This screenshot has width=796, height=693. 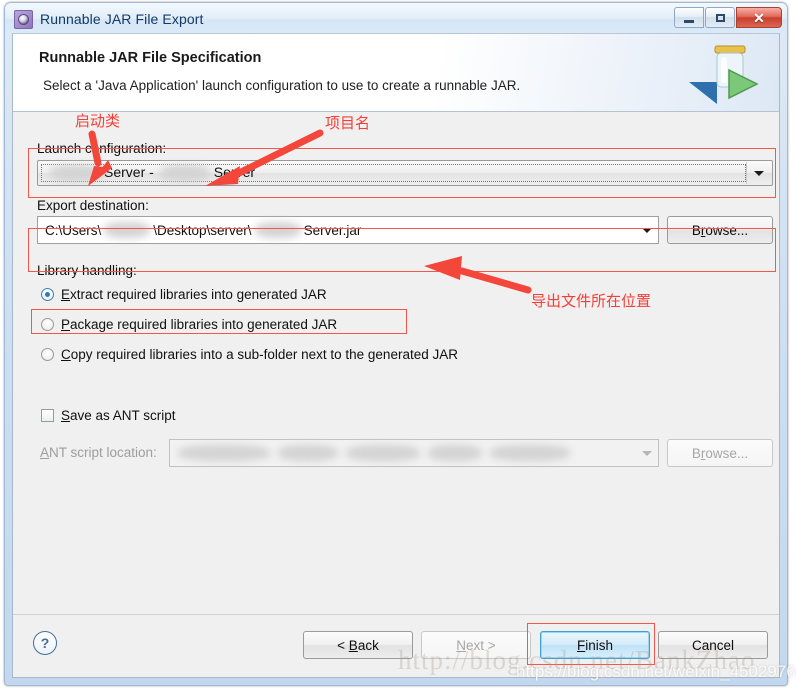 I want to click on maximize-button, so click(x=720, y=17).